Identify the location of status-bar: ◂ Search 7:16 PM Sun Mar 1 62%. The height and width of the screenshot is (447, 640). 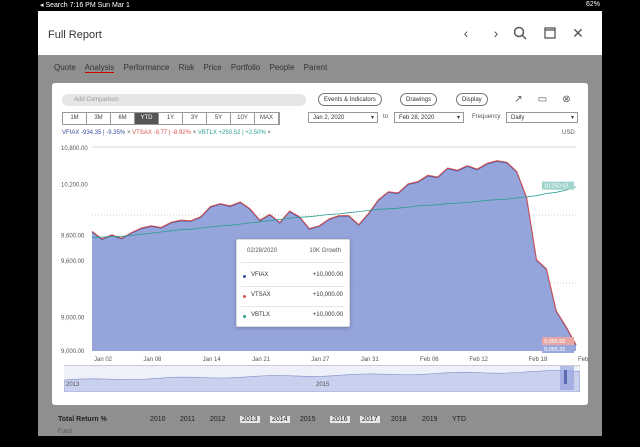
(320, 5).